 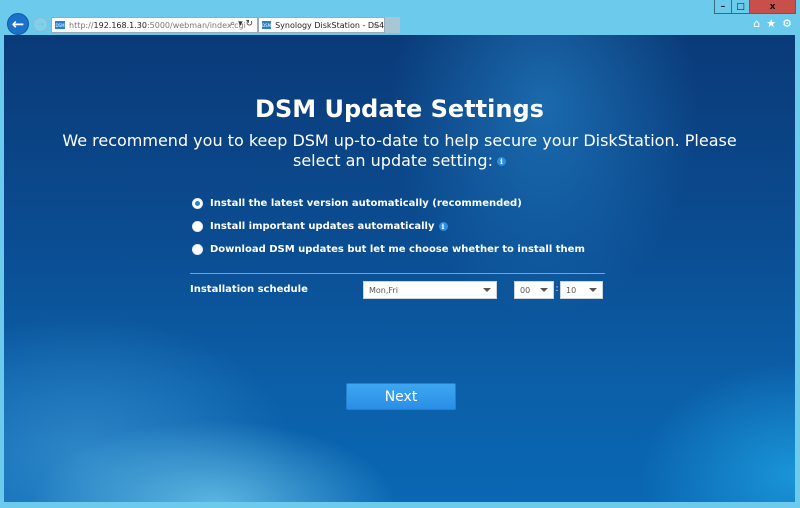 I want to click on selected-hour: 00, so click(x=525, y=290).